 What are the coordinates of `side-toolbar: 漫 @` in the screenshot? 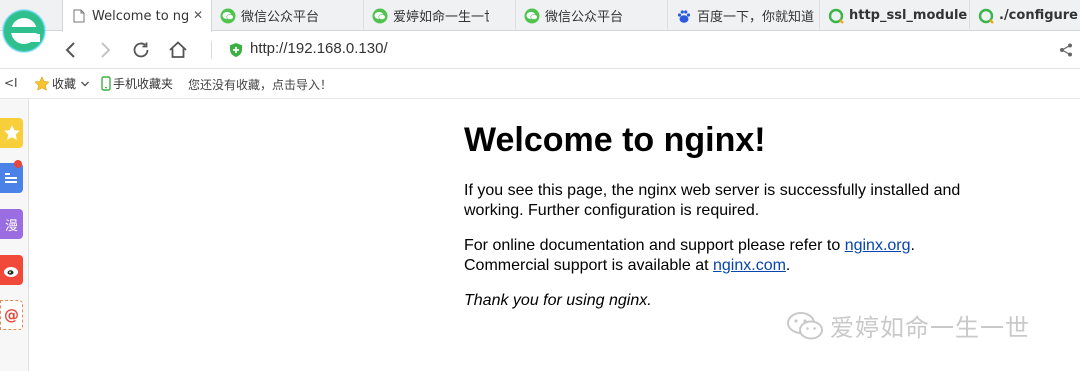 It's located at (14, 235).